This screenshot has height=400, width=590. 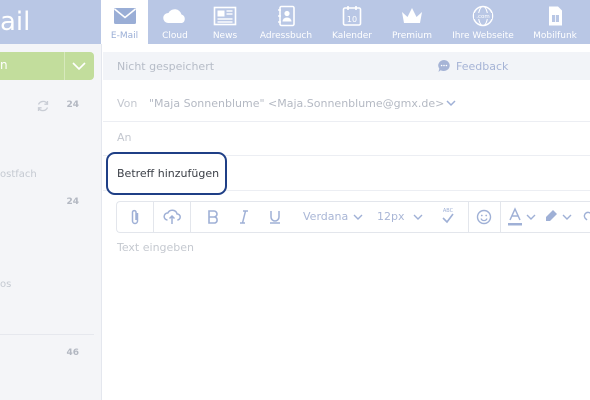 I want to click on subject-placeholder: Betreff hinzufügen, so click(x=168, y=173).